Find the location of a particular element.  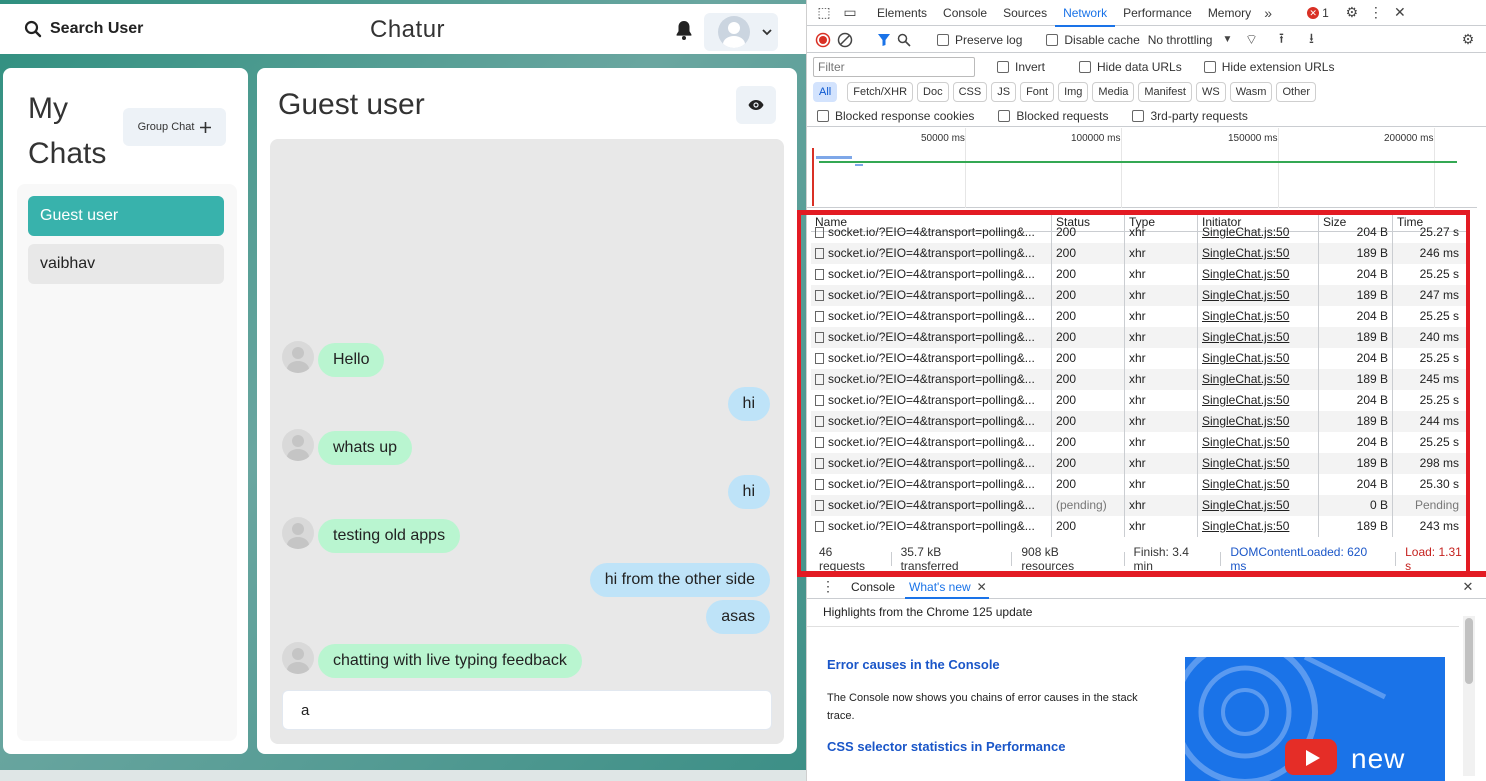

bell-icon is located at coordinates (684, 30).